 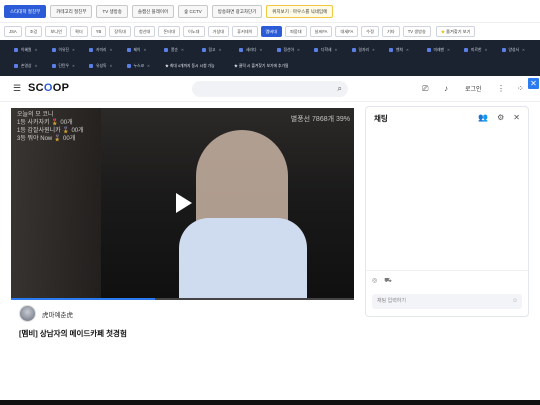 I want to click on bell-icon: ♪, so click(x=446, y=88).